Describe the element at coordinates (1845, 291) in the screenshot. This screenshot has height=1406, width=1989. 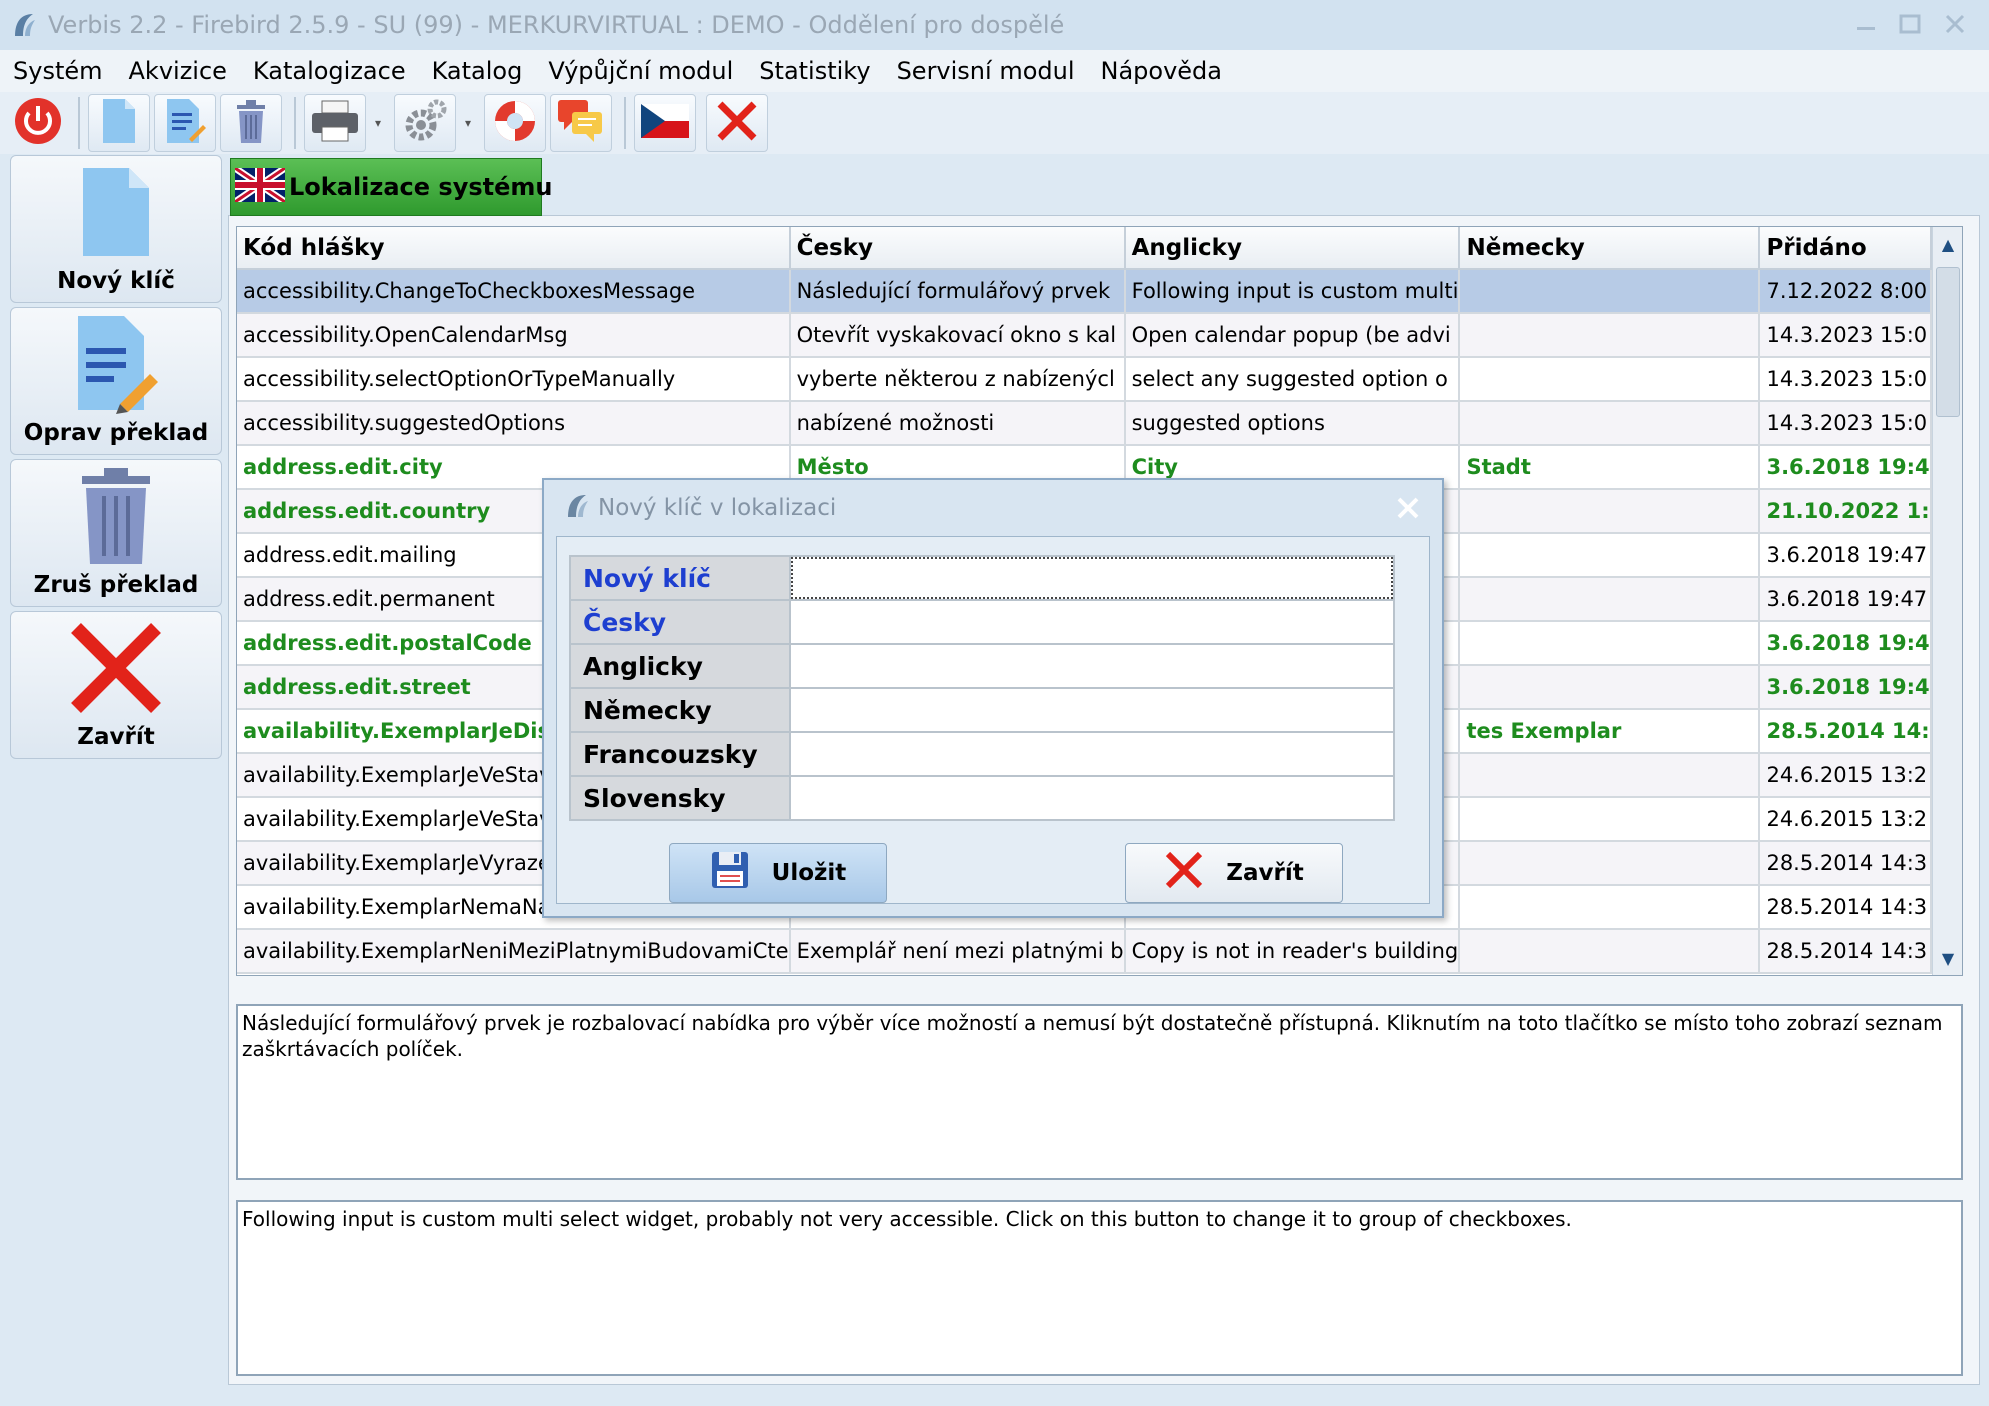
I see `cell-added: 7.12.2022 8:00` at that location.